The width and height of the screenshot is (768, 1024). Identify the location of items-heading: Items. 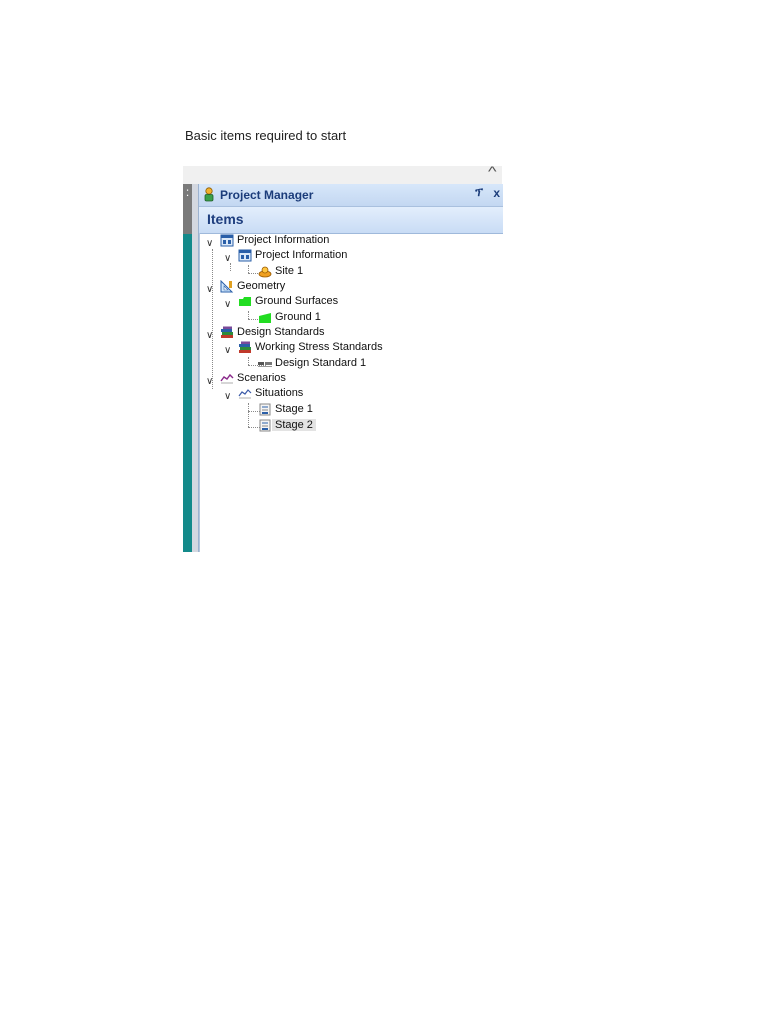
(225, 219).